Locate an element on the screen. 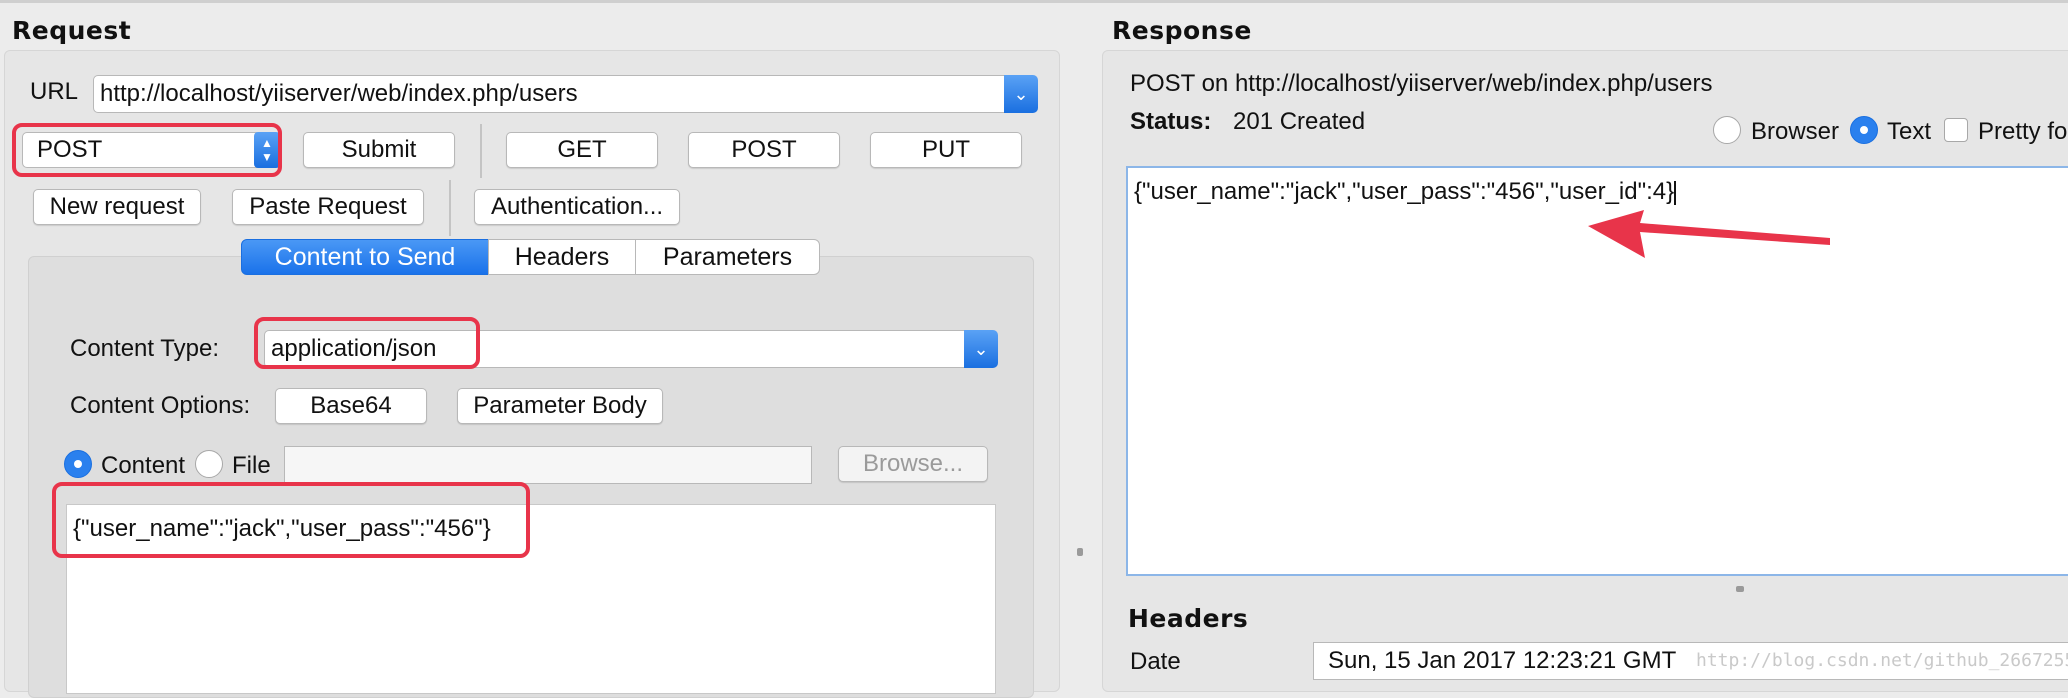  pretty-format-label: Pretty fo is located at coordinates (2023, 131).